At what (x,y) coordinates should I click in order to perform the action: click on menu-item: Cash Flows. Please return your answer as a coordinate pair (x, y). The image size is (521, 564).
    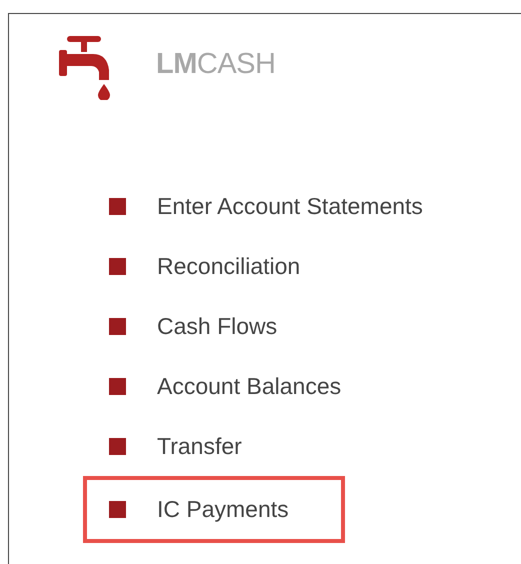
    Looking at the image, I should click on (217, 326).